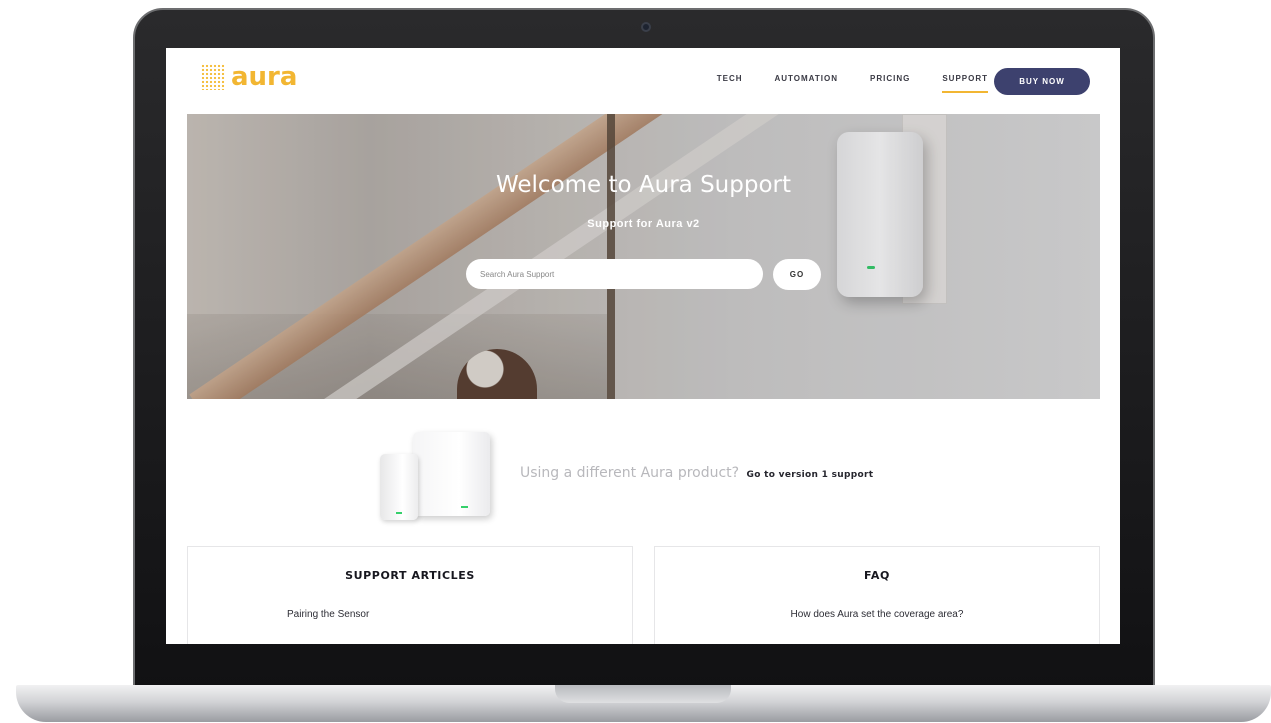 This screenshot has width=1271, height=723. Describe the element at coordinates (877, 575) in the screenshot. I see `faq-title: FAQ` at that location.